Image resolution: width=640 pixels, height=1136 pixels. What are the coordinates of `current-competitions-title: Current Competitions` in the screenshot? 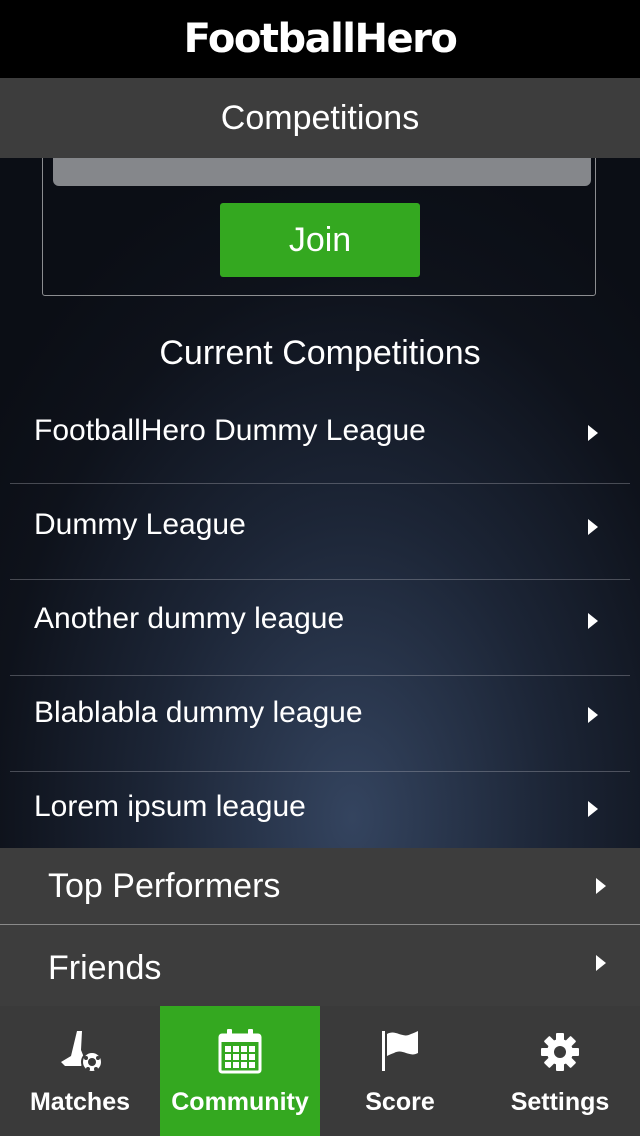 It's located at (320, 353).